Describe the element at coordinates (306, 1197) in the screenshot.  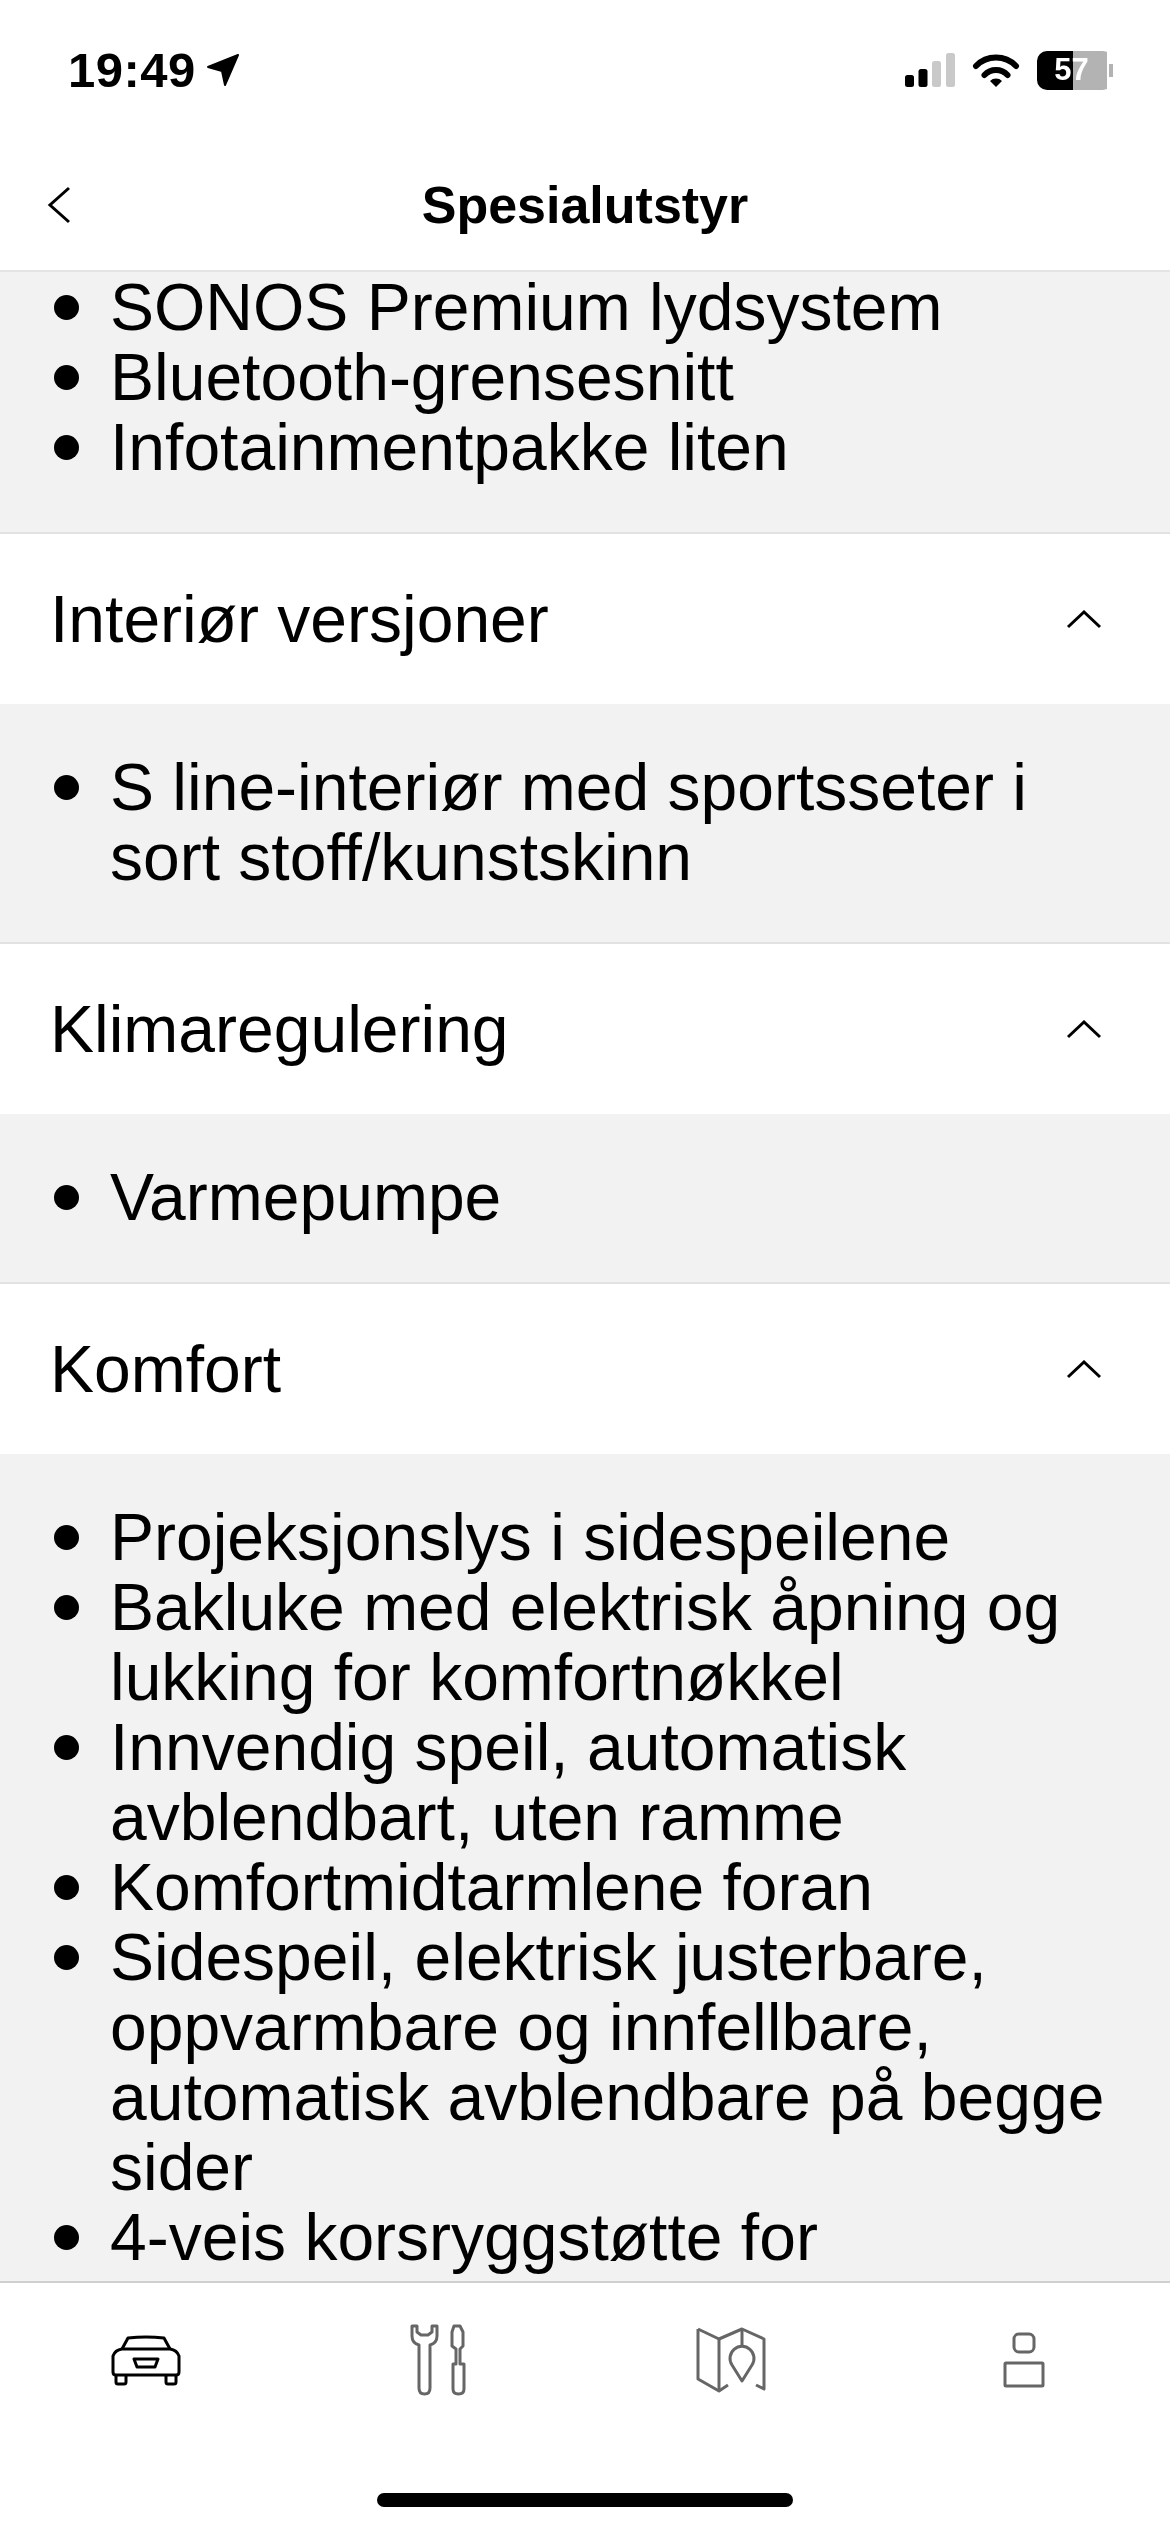
I see `equipment-item: Varmepumpe` at that location.